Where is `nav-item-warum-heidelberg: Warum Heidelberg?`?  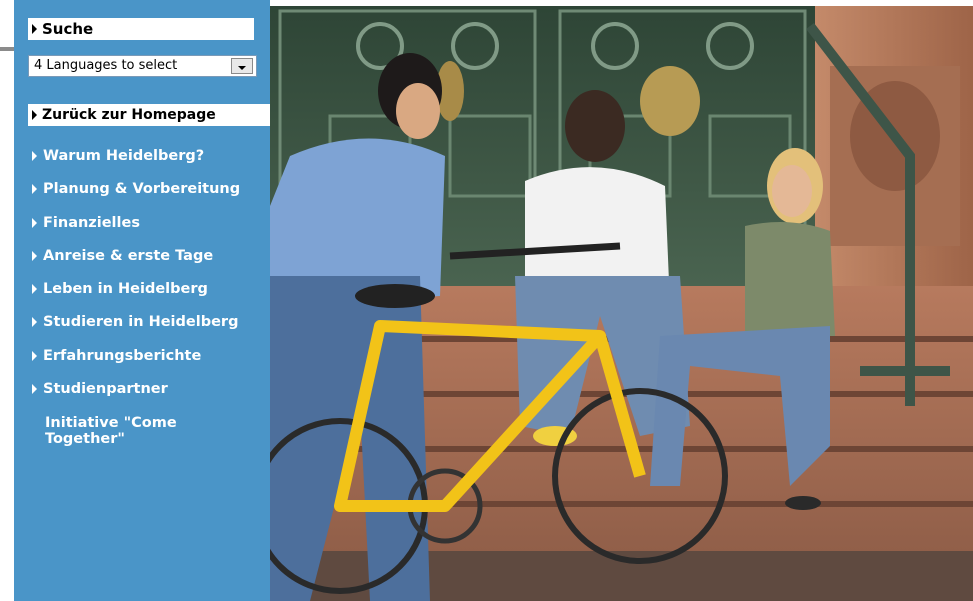 nav-item-warum-heidelberg: Warum Heidelberg? is located at coordinates (149, 162).